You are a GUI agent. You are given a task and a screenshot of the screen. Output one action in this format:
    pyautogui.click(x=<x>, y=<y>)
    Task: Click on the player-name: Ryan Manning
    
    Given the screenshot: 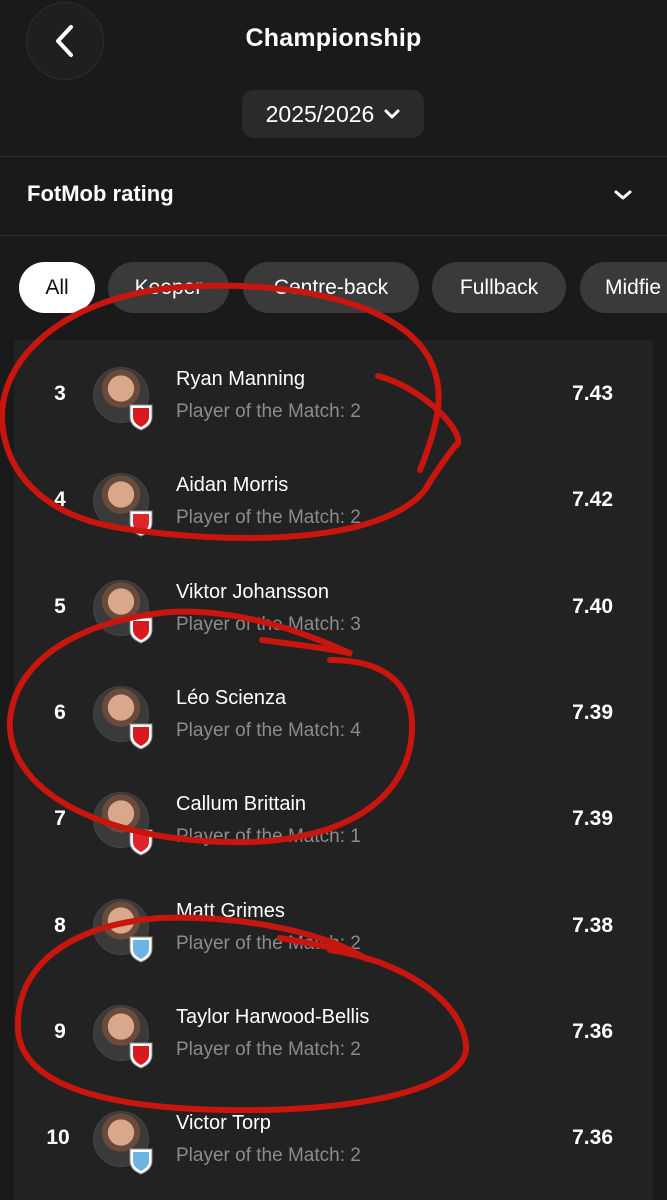 What is the action you would take?
    pyautogui.click(x=240, y=379)
    